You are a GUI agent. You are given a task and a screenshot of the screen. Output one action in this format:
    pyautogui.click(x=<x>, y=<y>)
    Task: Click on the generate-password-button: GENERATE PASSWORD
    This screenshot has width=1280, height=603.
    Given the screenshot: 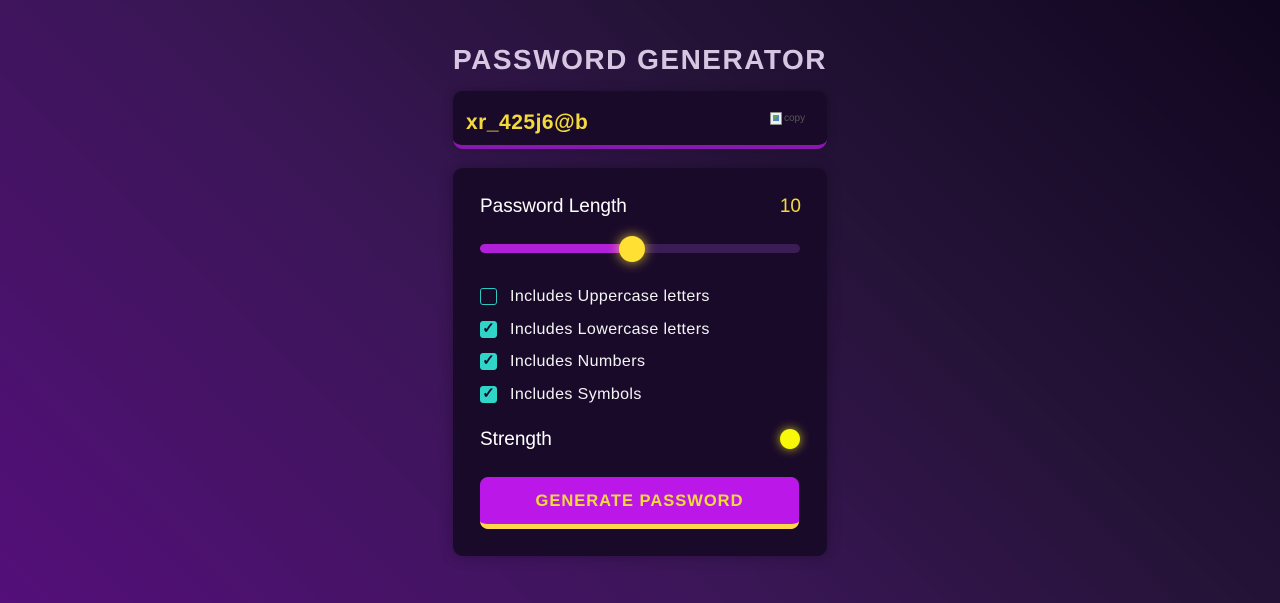 What is the action you would take?
    pyautogui.click(x=639, y=503)
    